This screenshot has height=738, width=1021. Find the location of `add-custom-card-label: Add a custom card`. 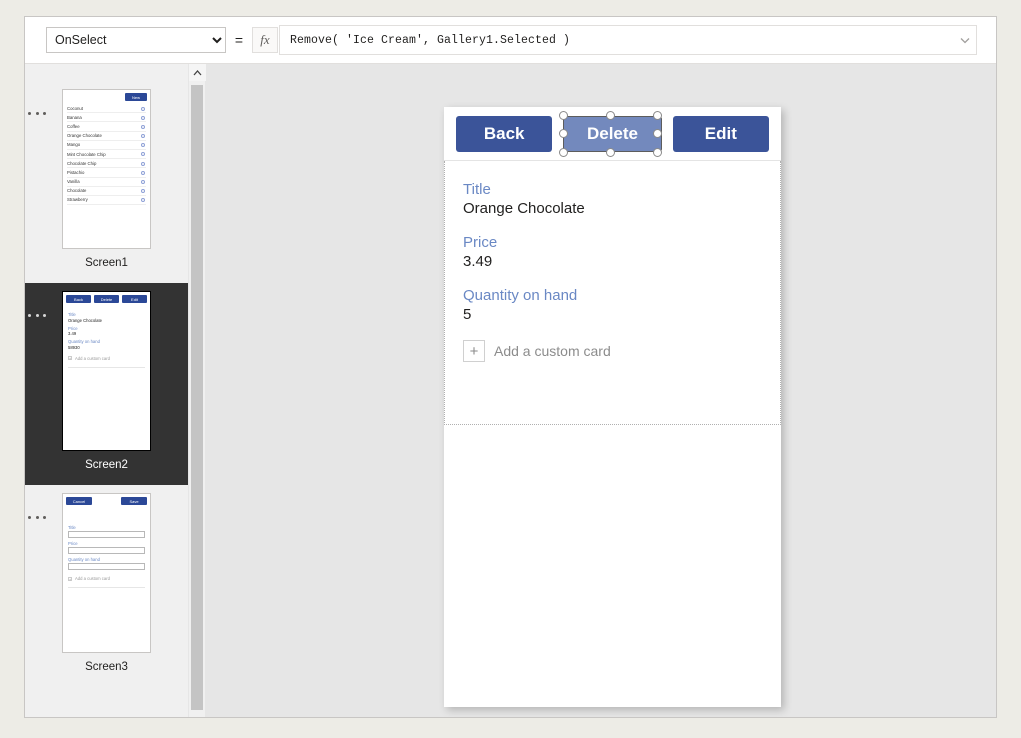

add-custom-card-label: Add a custom card is located at coordinates (552, 351).